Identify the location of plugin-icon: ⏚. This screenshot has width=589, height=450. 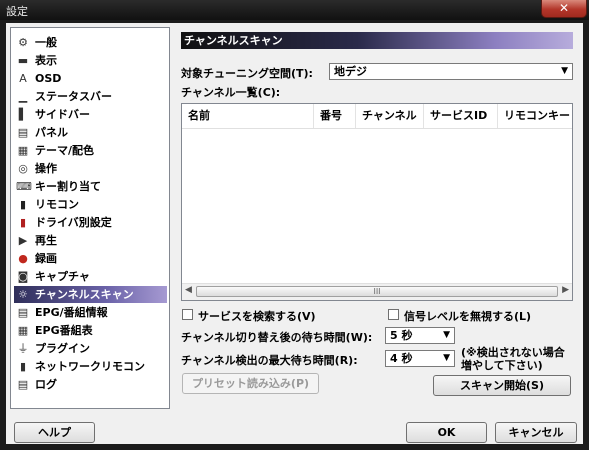
(23, 348).